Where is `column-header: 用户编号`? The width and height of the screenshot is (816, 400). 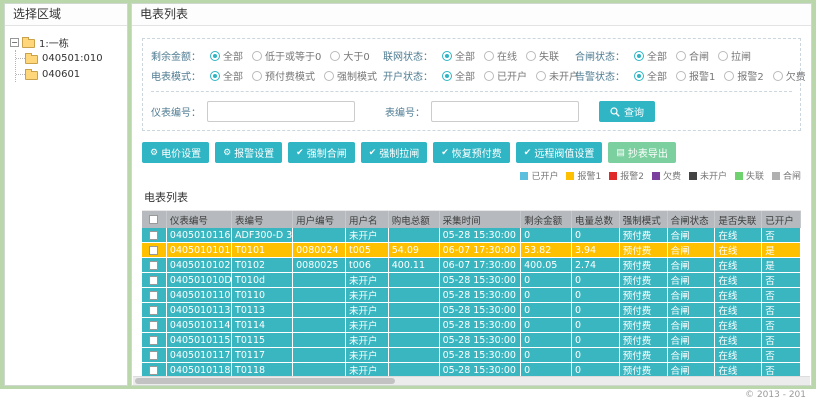 column-header: 用户编号 is located at coordinates (319, 219).